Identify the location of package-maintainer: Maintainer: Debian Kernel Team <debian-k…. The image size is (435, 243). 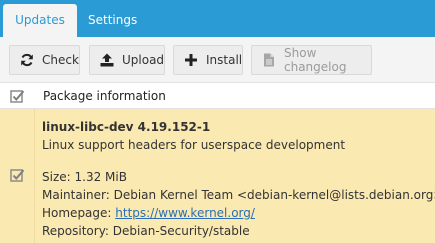
(238, 195).